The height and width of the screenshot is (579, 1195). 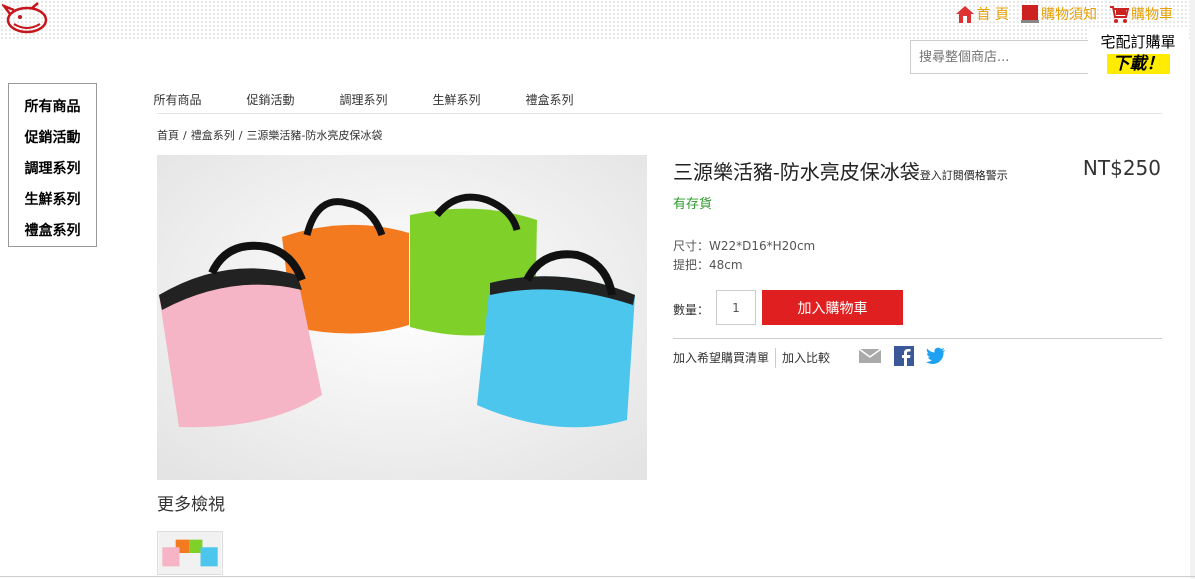 I want to click on stock-status: 有存貨, so click(x=693, y=204).